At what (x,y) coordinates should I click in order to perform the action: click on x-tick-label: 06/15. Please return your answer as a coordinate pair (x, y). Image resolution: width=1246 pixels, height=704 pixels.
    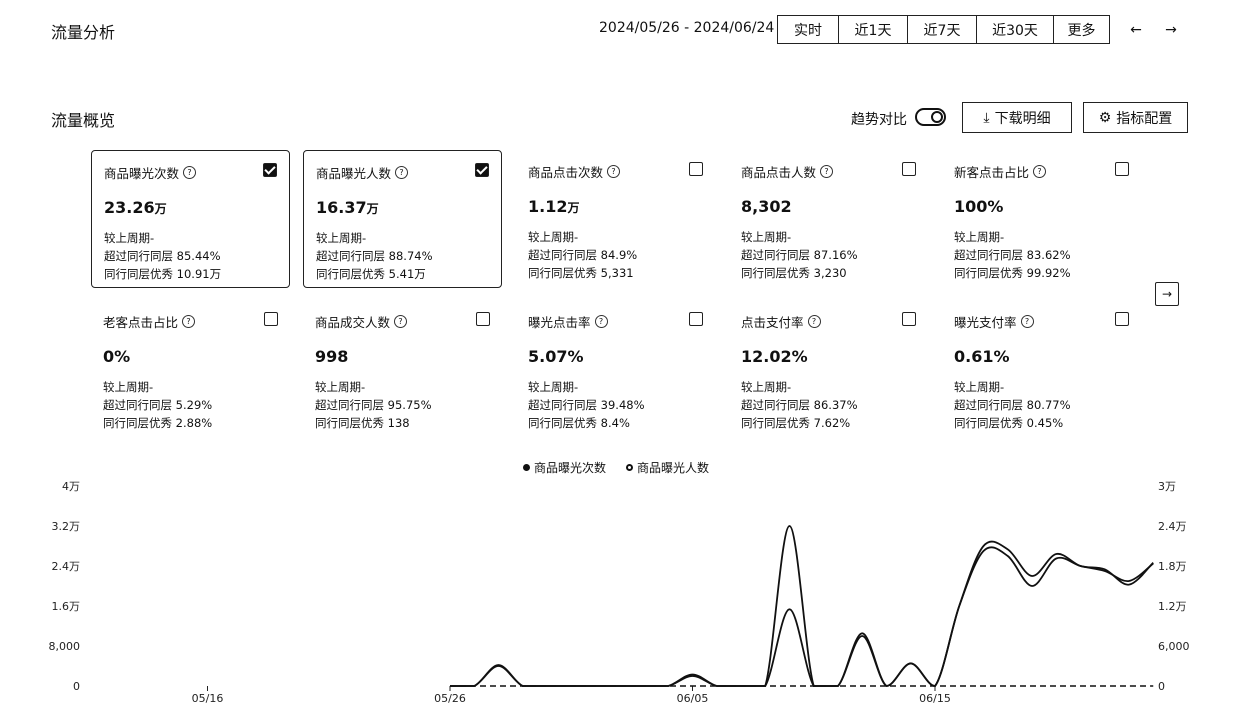
    Looking at the image, I should click on (935, 698).